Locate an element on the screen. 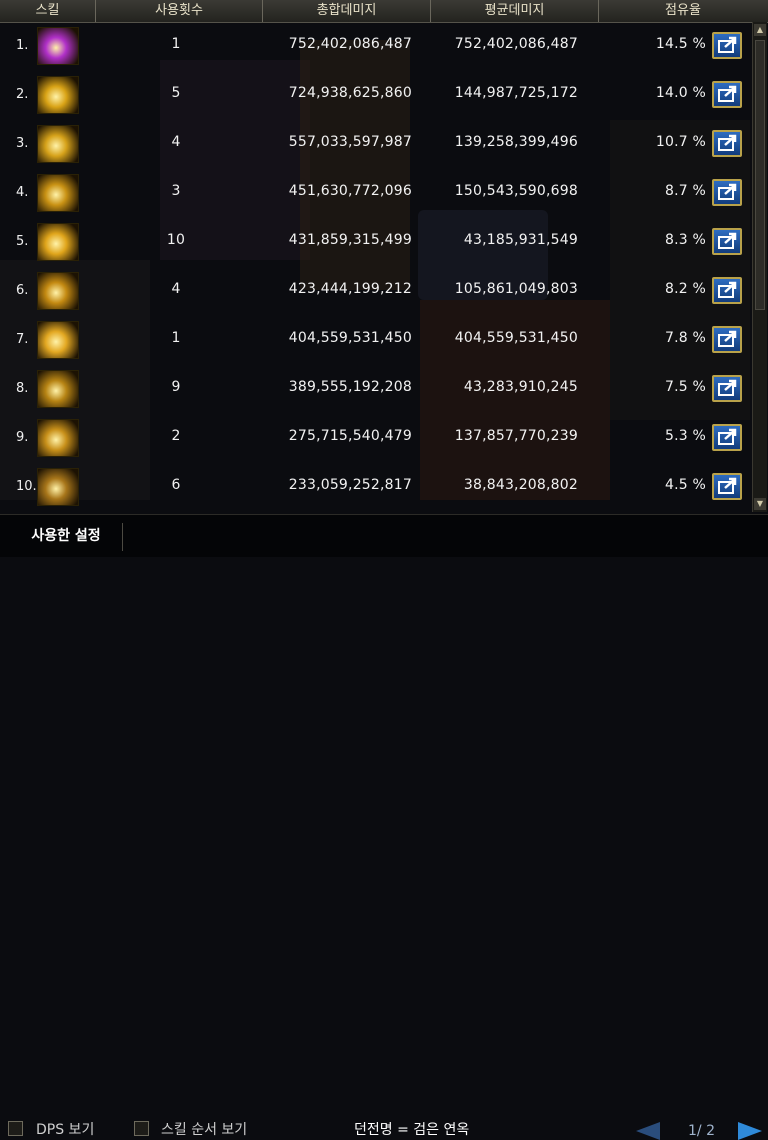 The height and width of the screenshot is (1140, 768). avg-damage: 43,283,910,245 is located at coordinates (520, 387).